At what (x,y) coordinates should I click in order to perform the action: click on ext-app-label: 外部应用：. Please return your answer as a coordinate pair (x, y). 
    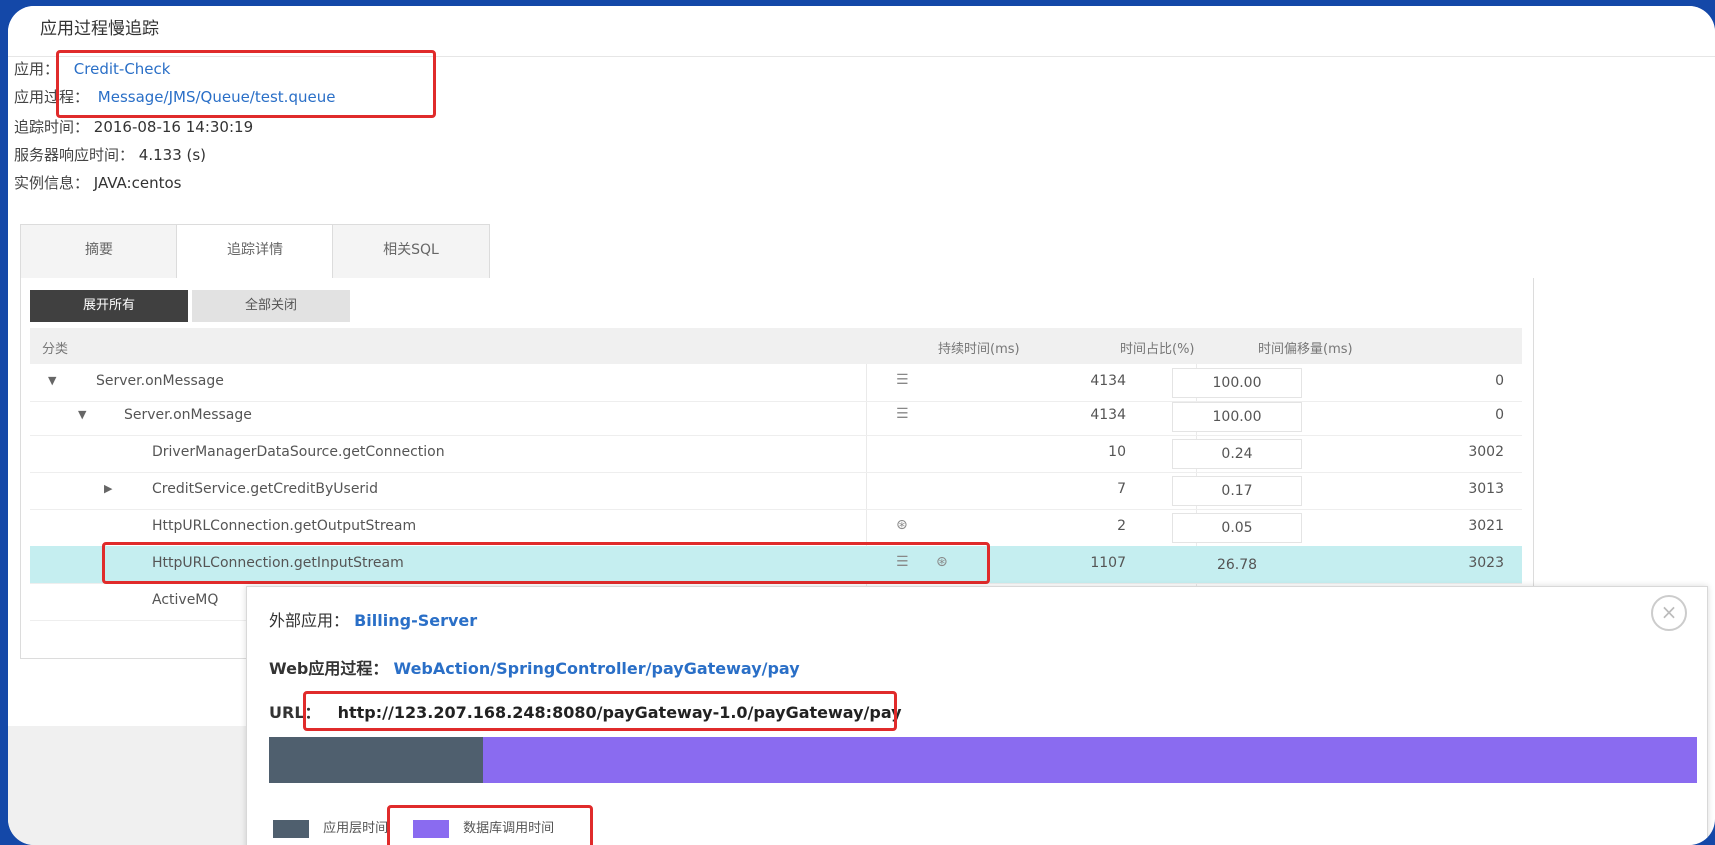
    Looking at the image, I should click on (309, 620).